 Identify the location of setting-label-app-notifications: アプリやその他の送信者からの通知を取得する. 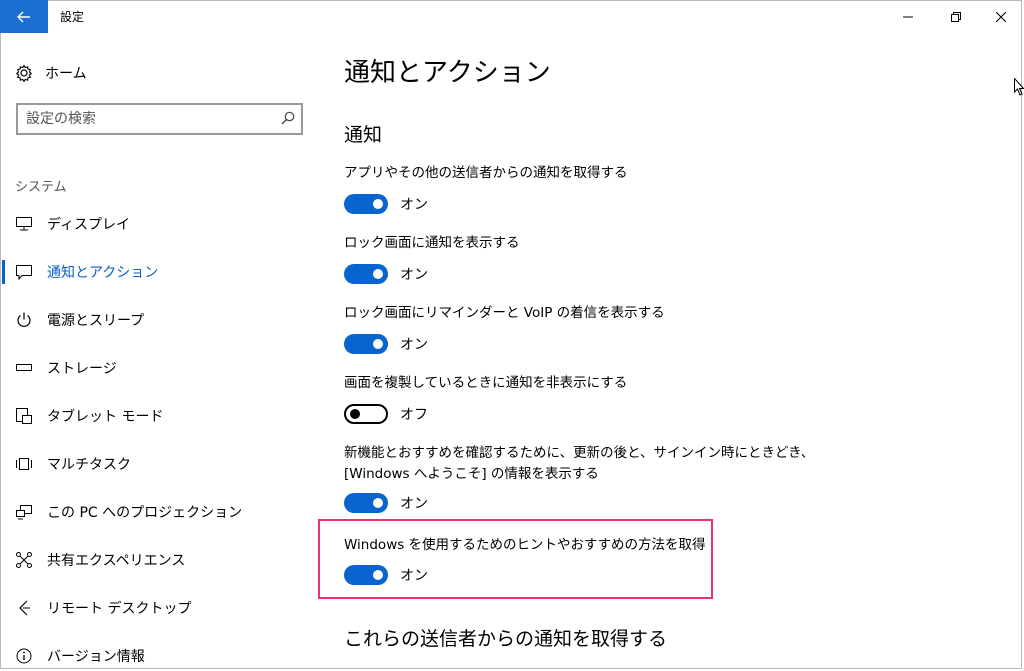
(486, 173).